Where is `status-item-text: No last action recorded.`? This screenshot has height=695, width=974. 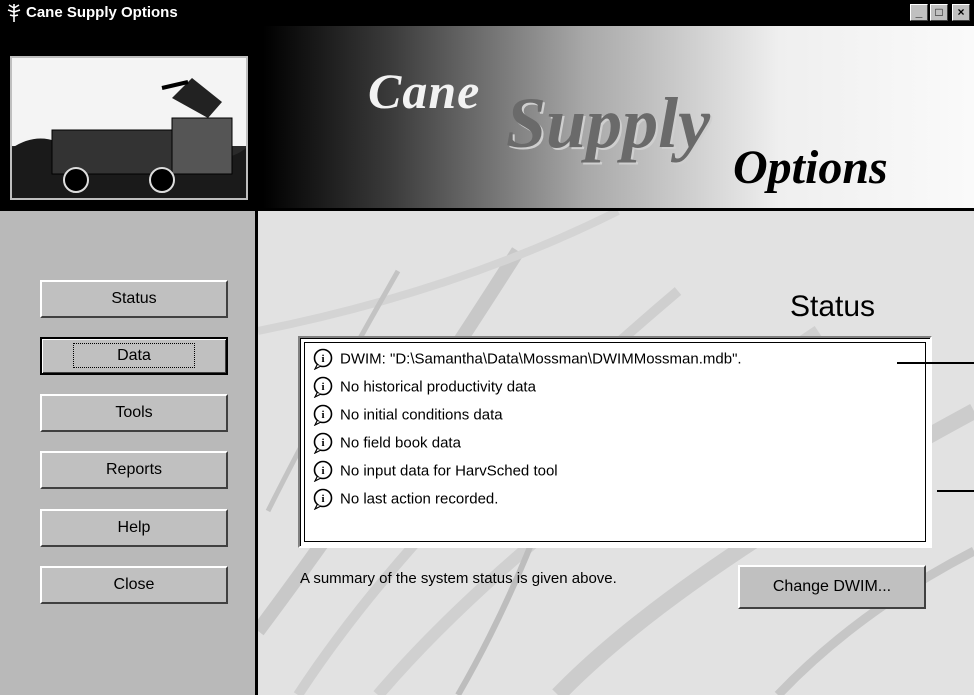
status-item-text: No last action recorded. is located at coordinates (419, 499).